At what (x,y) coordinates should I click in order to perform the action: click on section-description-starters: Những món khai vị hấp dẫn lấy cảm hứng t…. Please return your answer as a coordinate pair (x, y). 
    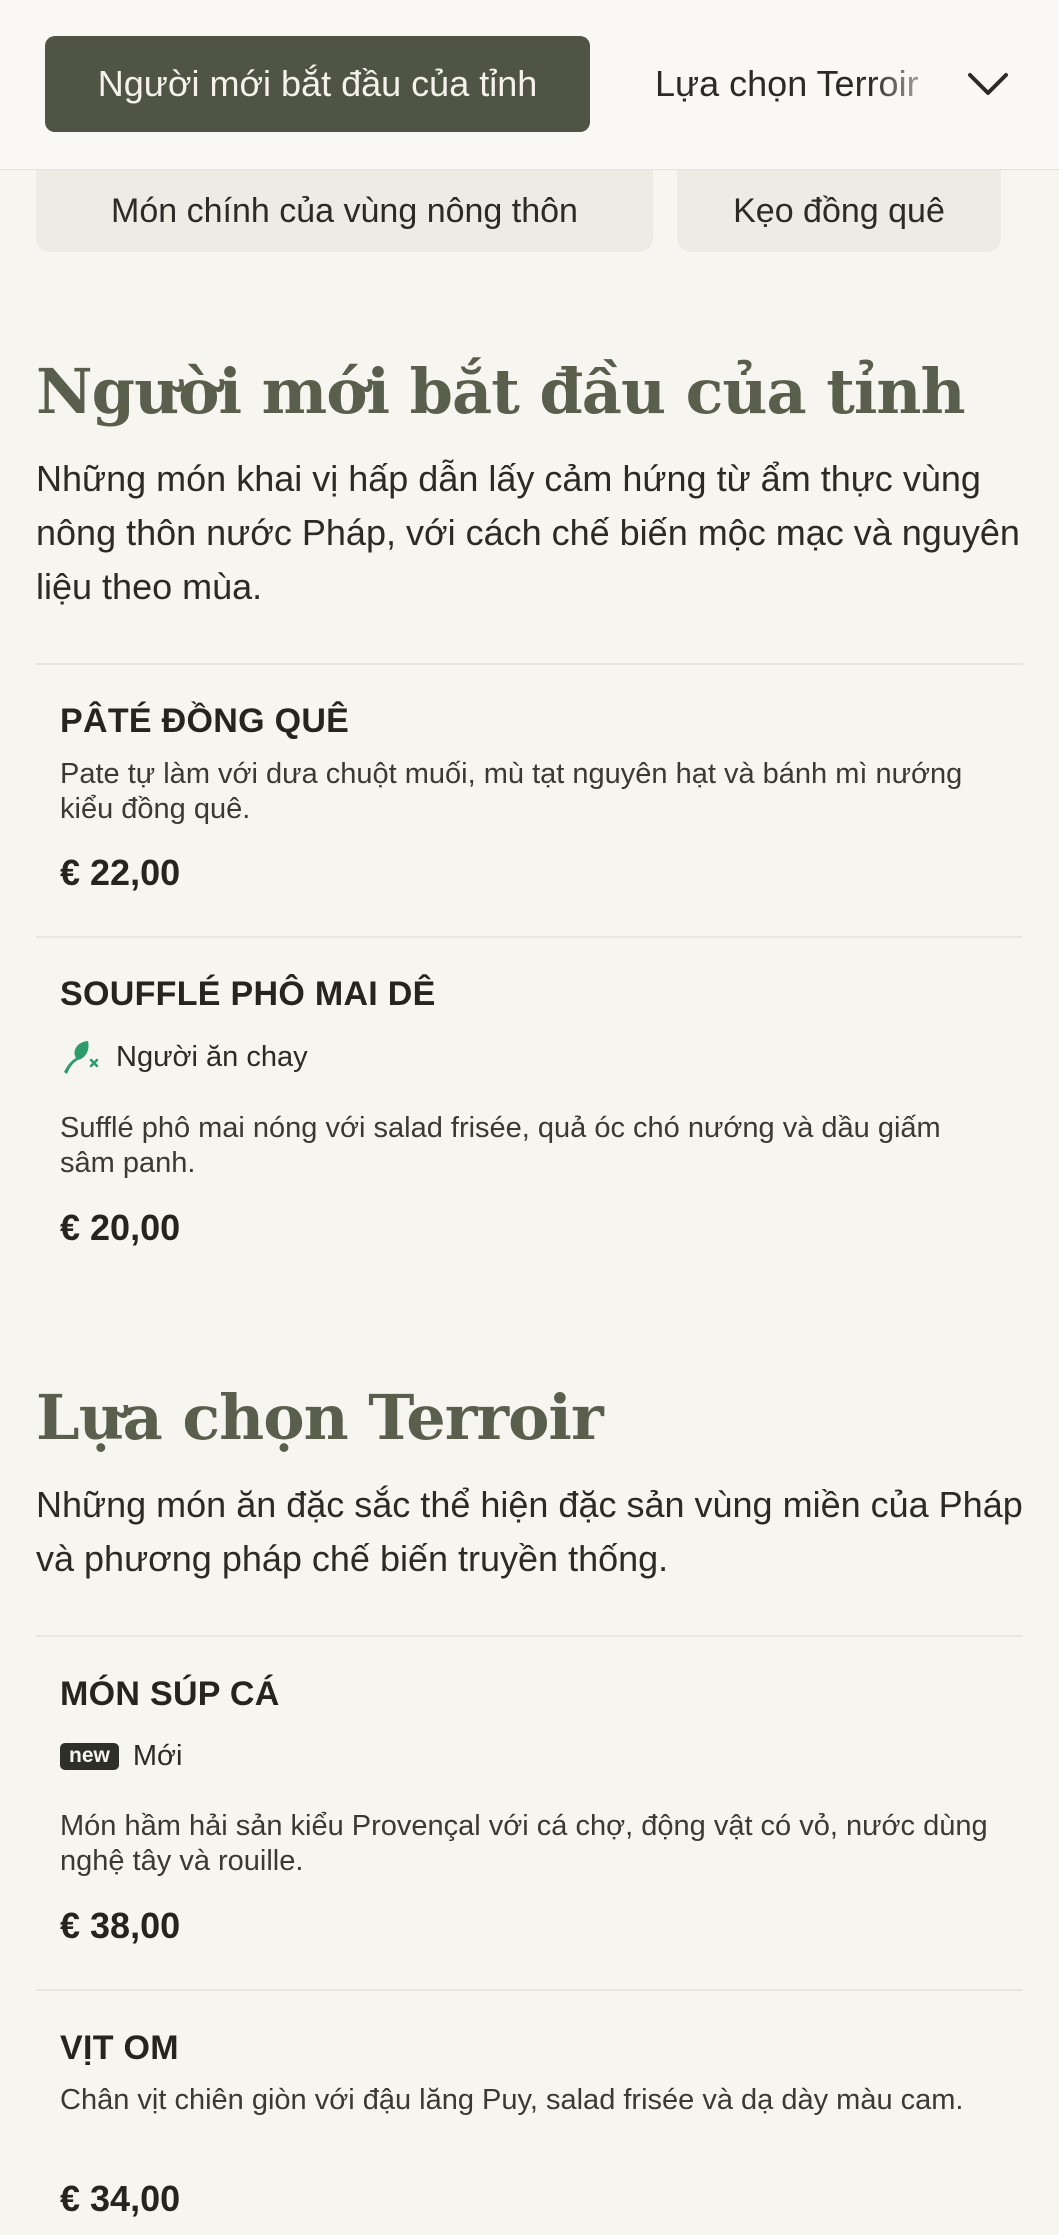
    Looking at the image, I should click on (528, 532).